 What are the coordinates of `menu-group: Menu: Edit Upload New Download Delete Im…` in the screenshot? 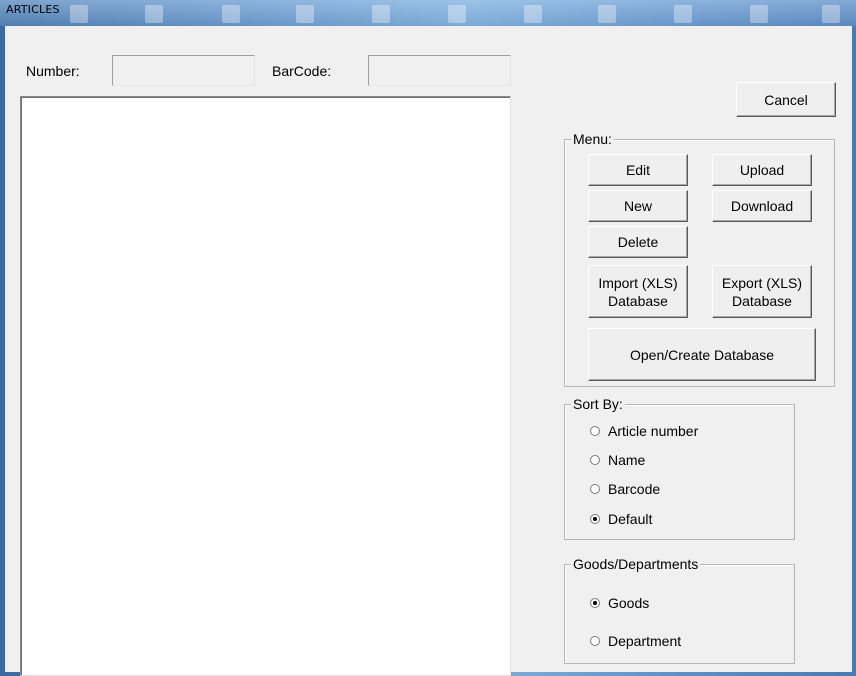 It's located at (699, 259).